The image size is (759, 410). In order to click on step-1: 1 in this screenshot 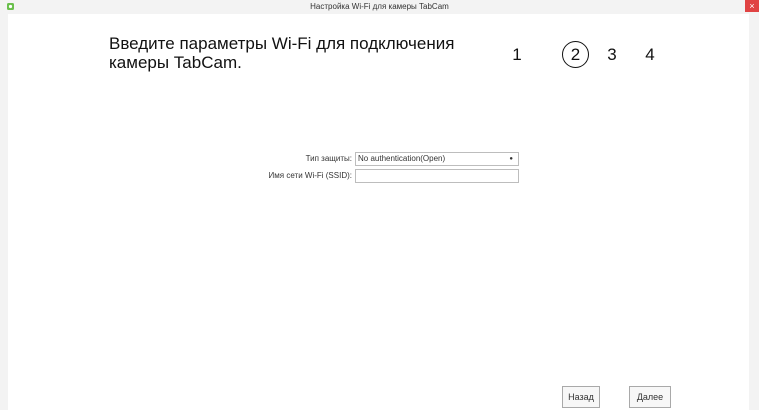, I will do `click(517, 54)`.